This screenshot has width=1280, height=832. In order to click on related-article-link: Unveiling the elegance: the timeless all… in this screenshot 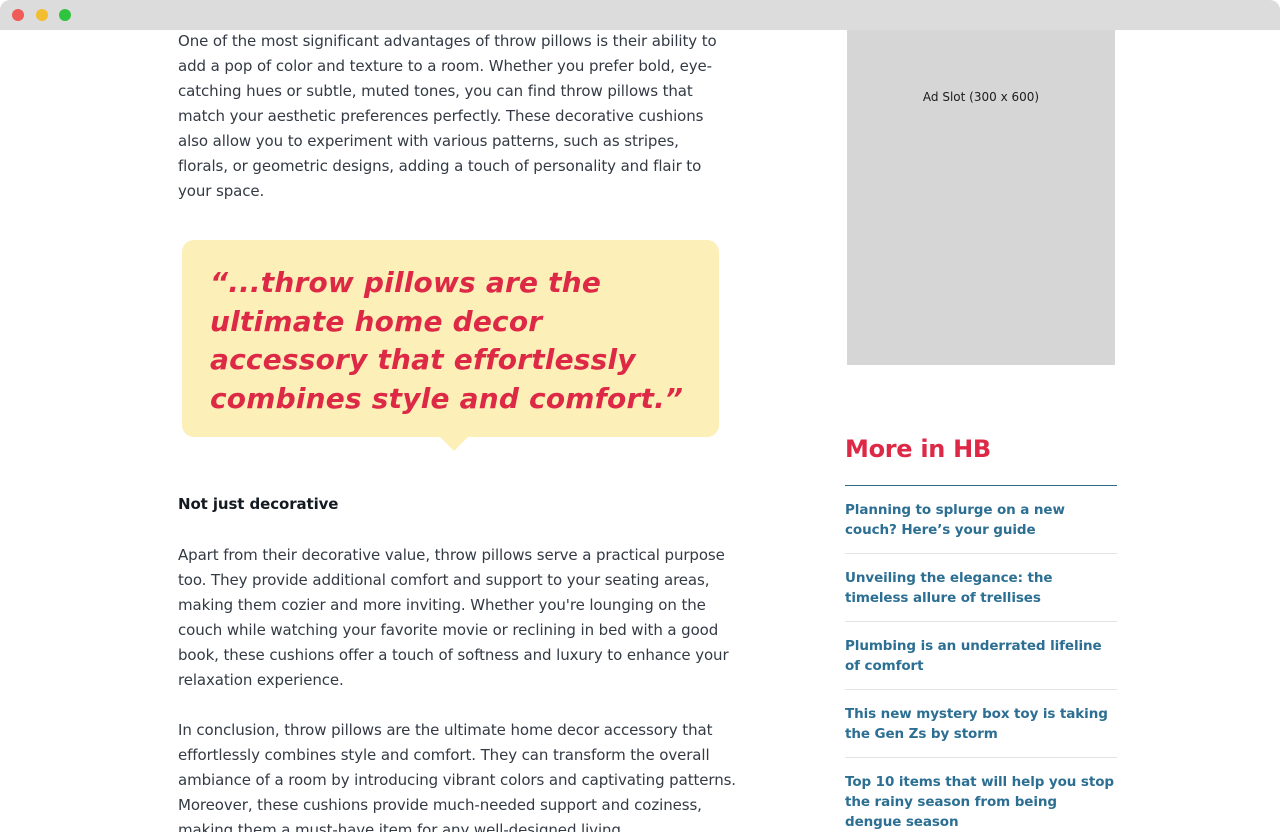, I will do `click(981, 588)`.